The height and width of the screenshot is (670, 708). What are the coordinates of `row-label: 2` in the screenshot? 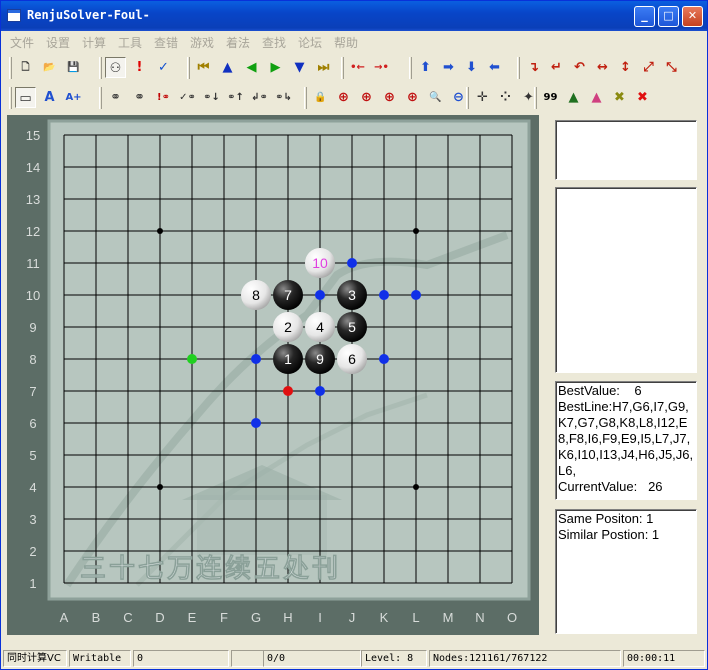 It's located at (32, 551).